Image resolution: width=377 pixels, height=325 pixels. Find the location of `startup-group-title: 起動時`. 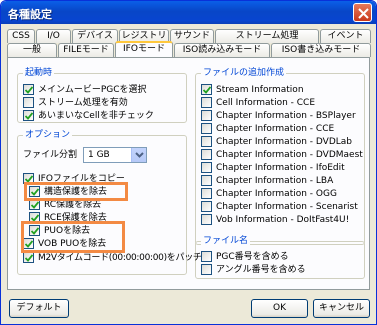

startup-group-title: 起動時 is located at coordinates (39, 73).